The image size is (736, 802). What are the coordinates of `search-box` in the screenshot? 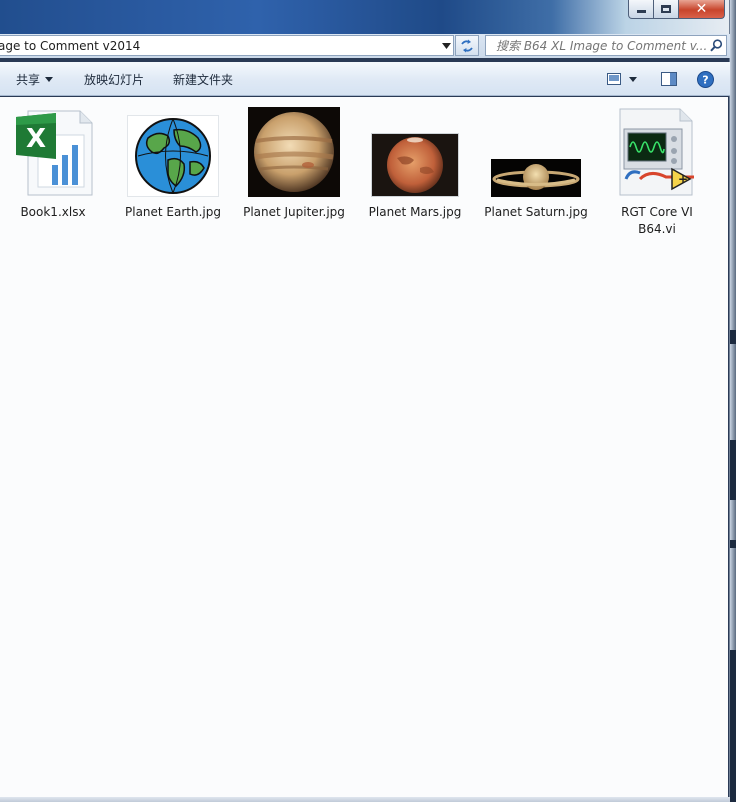 It's located at (606, 45).